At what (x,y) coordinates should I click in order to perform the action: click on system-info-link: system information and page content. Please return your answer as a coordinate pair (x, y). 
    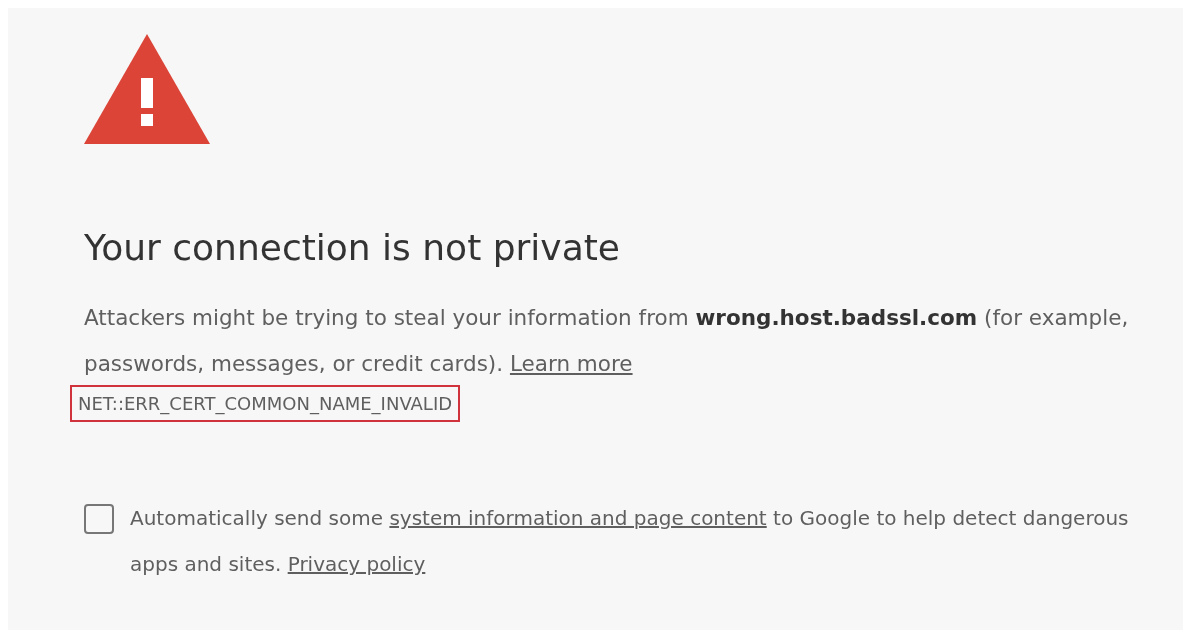
    Looking at the image, I should click on (578, 518).